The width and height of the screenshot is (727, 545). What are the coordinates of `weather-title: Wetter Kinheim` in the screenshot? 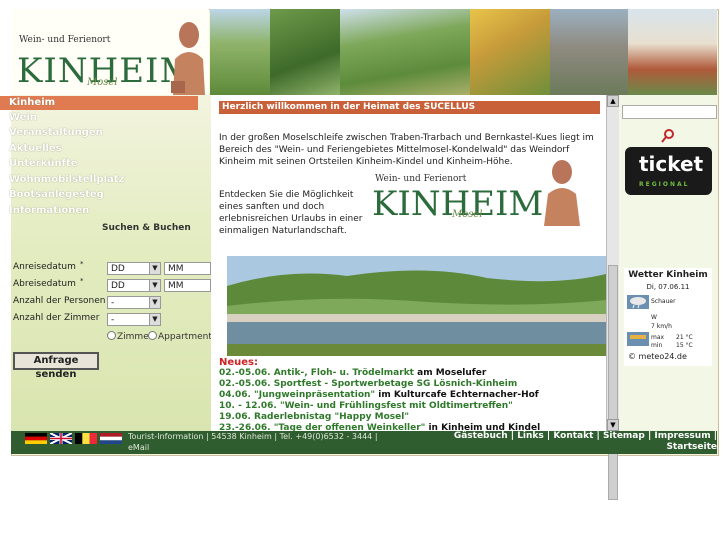 It's located at (668, 275).